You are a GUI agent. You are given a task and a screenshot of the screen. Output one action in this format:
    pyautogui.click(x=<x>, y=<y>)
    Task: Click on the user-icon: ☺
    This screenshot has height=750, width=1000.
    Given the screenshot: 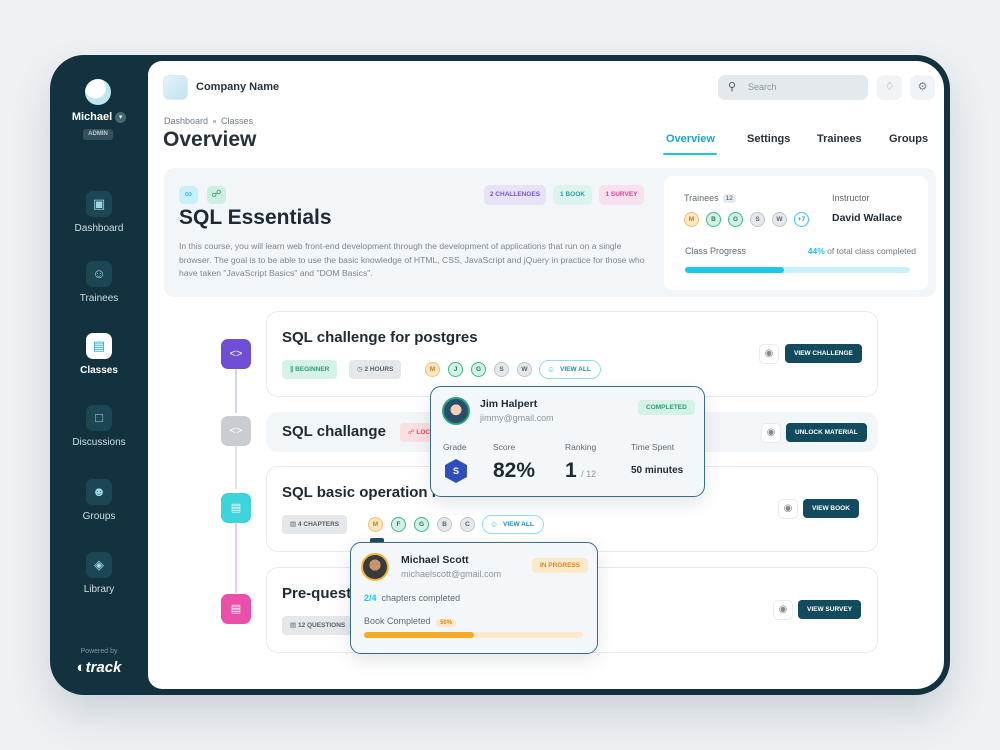 What is the action you would take?
    pyautogui.click(x=494, y=524)
    